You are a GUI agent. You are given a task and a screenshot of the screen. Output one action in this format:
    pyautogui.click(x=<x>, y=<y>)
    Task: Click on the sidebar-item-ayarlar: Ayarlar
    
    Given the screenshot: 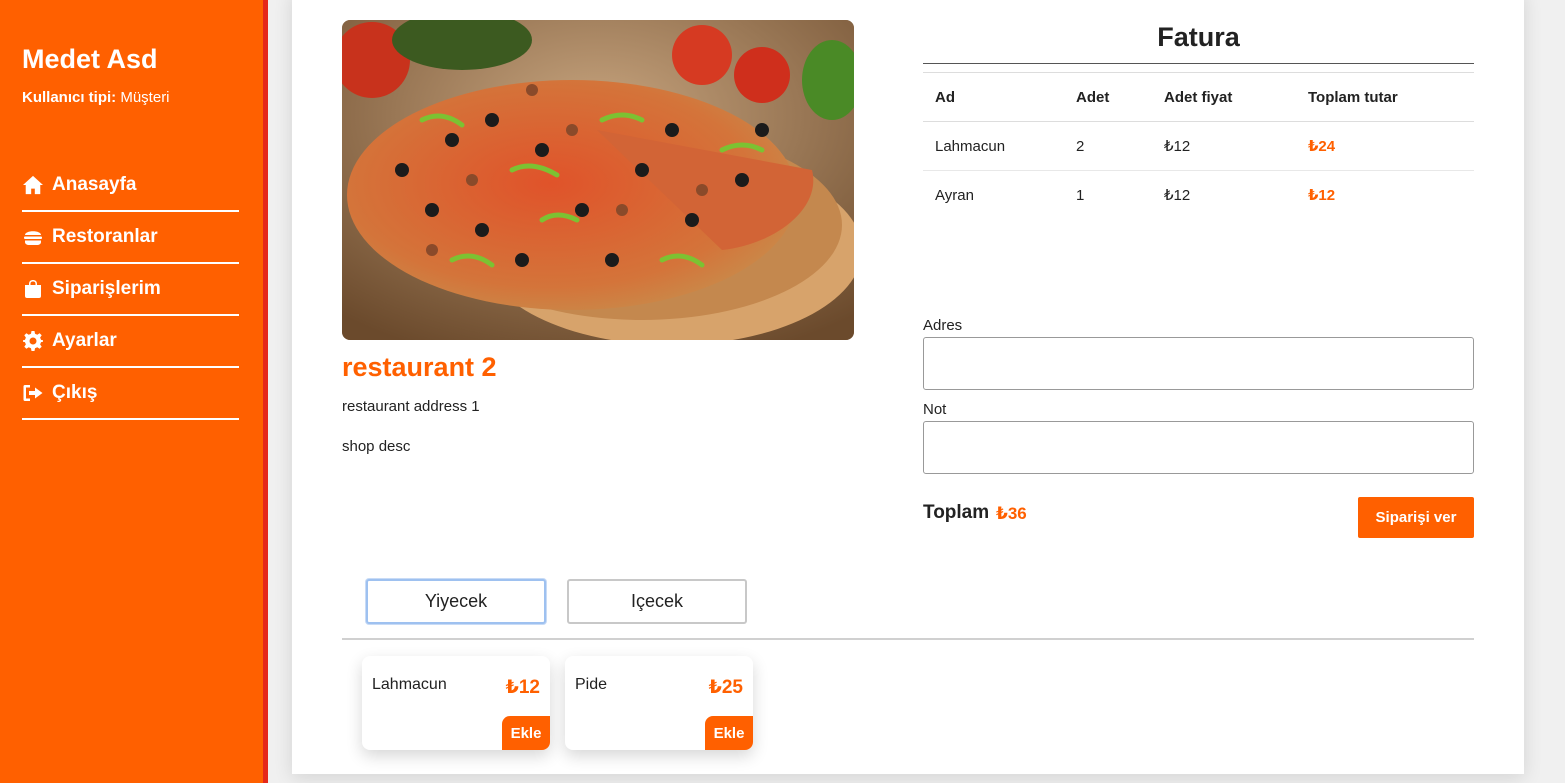 What is the action you would take?
    pyautogui.click(x=130, y=342)
    